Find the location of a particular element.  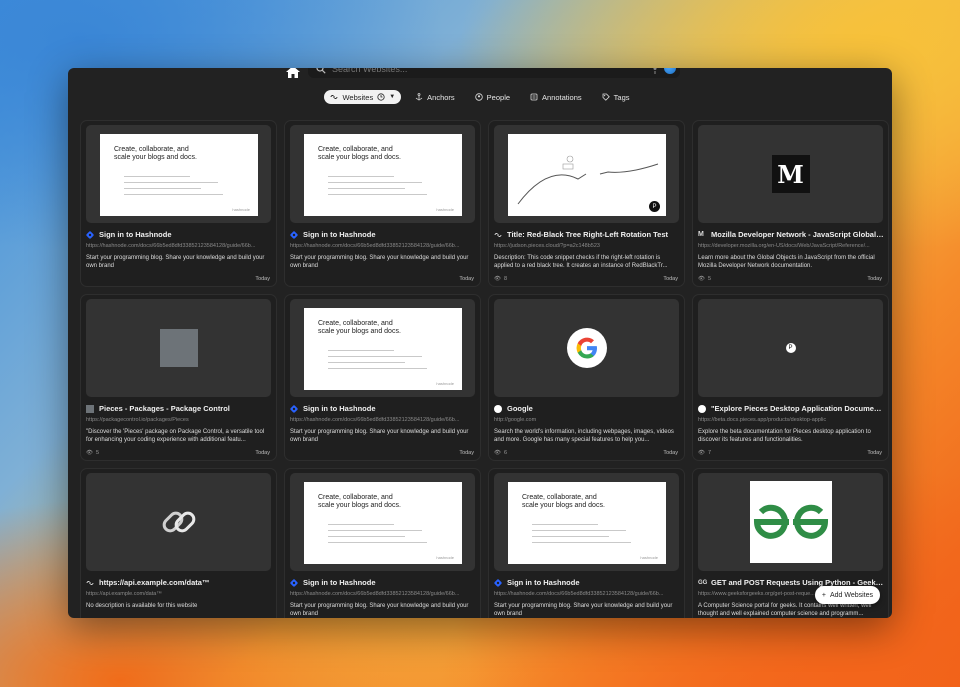

plus-icon: + is located at coordinates (823, 595).